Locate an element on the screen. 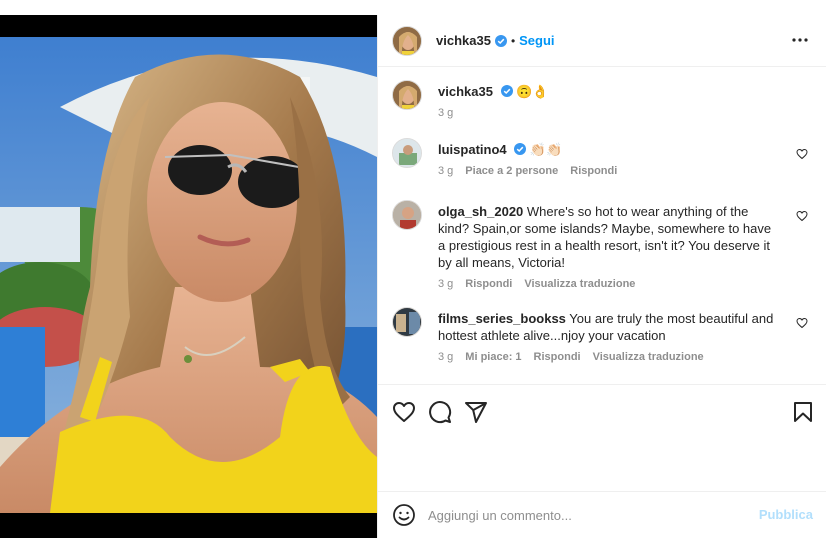 Image resolution: width=826 pixels, height=551 pixels. caption-avatar-image is located at coordinates (407, 95).